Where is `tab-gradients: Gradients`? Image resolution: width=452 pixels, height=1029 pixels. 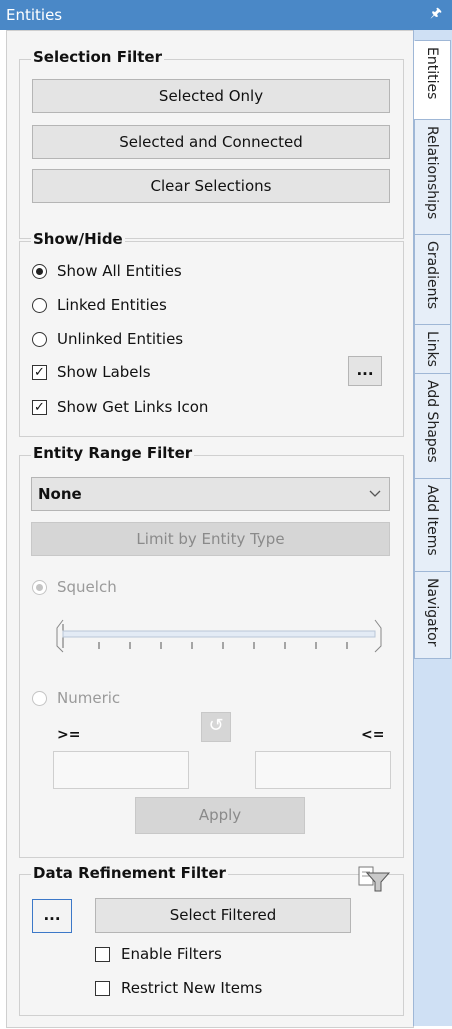
tab-gradients: Gradients is located at coordinates (432, 279).